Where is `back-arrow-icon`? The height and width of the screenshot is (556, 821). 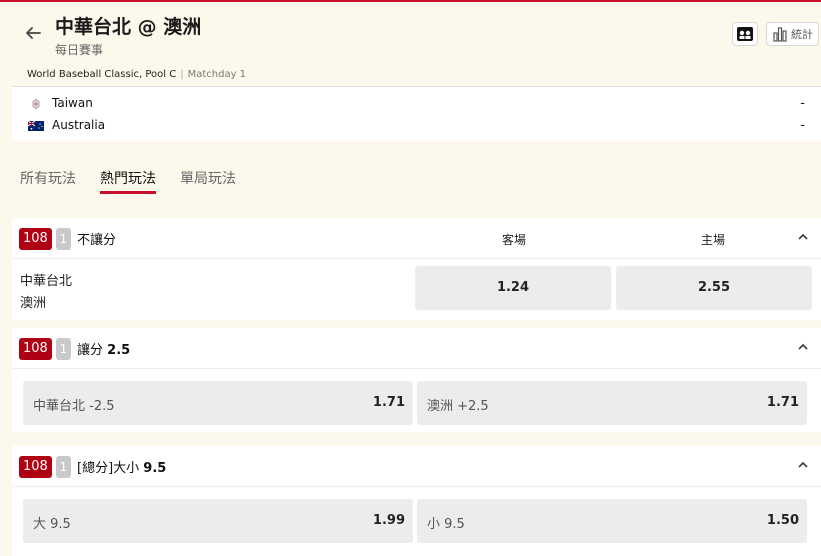
back-arrow-icon is located at coordinates (33, 33).